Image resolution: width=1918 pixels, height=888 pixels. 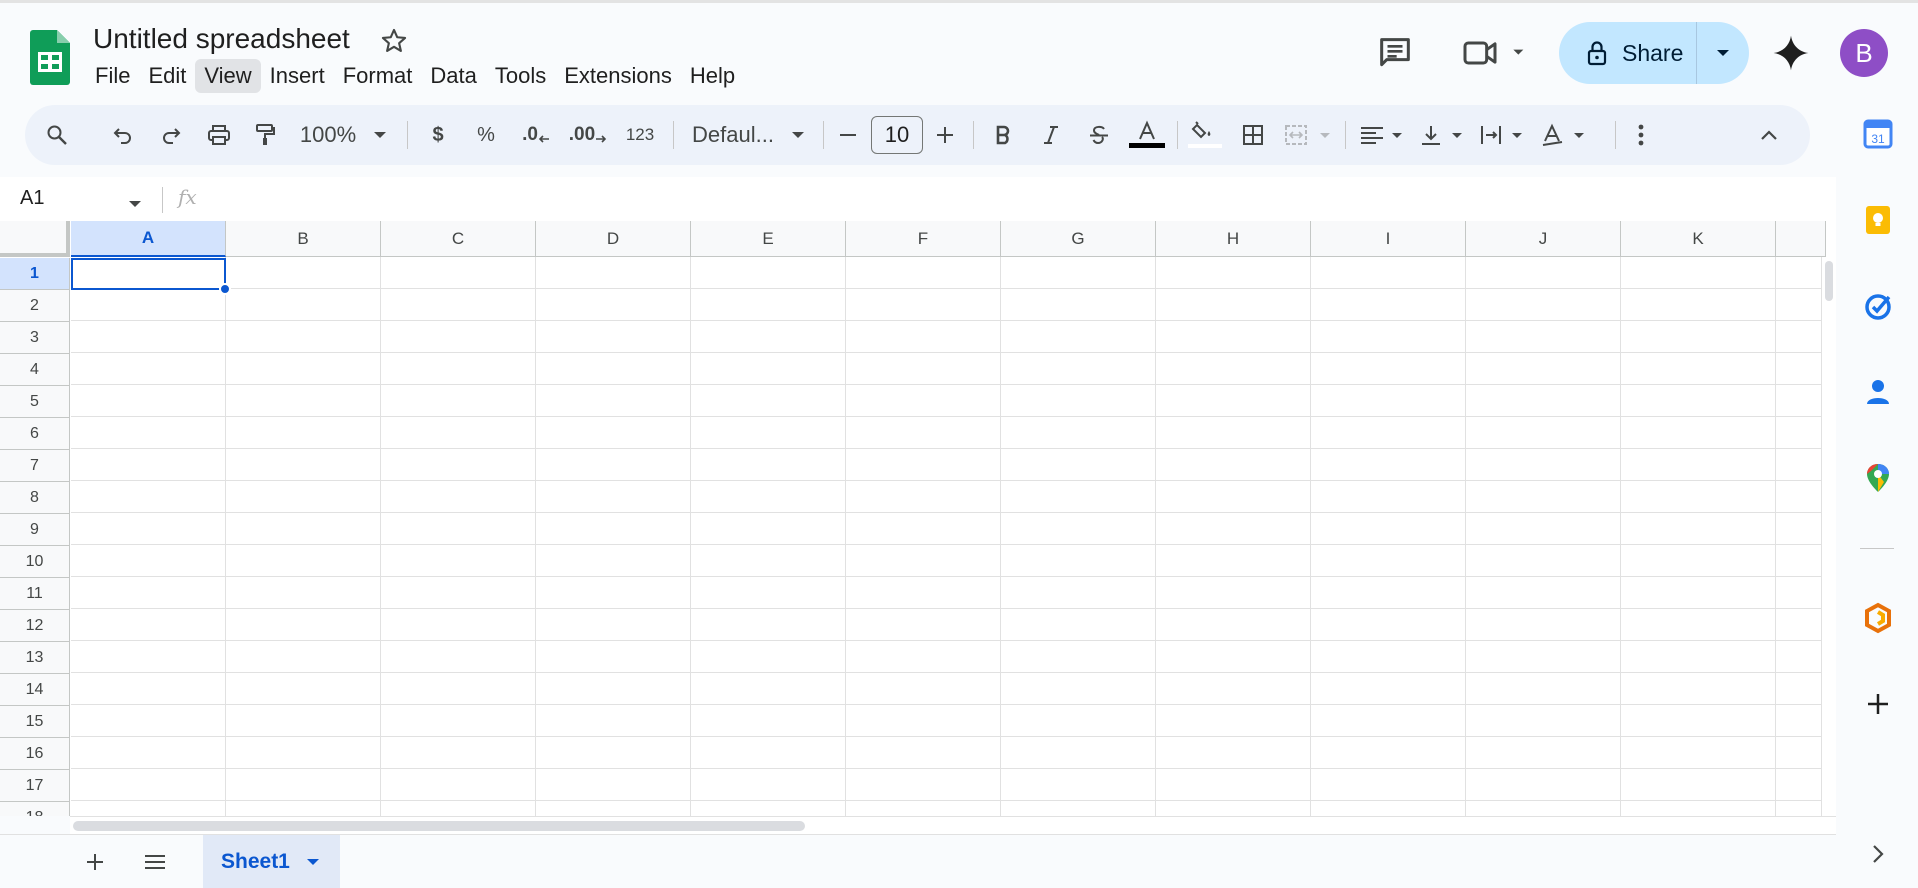 What do you see at coordinates (1443, 135) in the screenshot?
I see `vertical-align-icon` at bounding box center [1443, 135].